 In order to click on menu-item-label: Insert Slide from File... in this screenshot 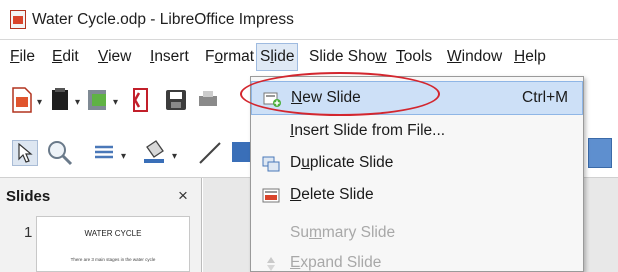, I will do `click(368, 130)`.